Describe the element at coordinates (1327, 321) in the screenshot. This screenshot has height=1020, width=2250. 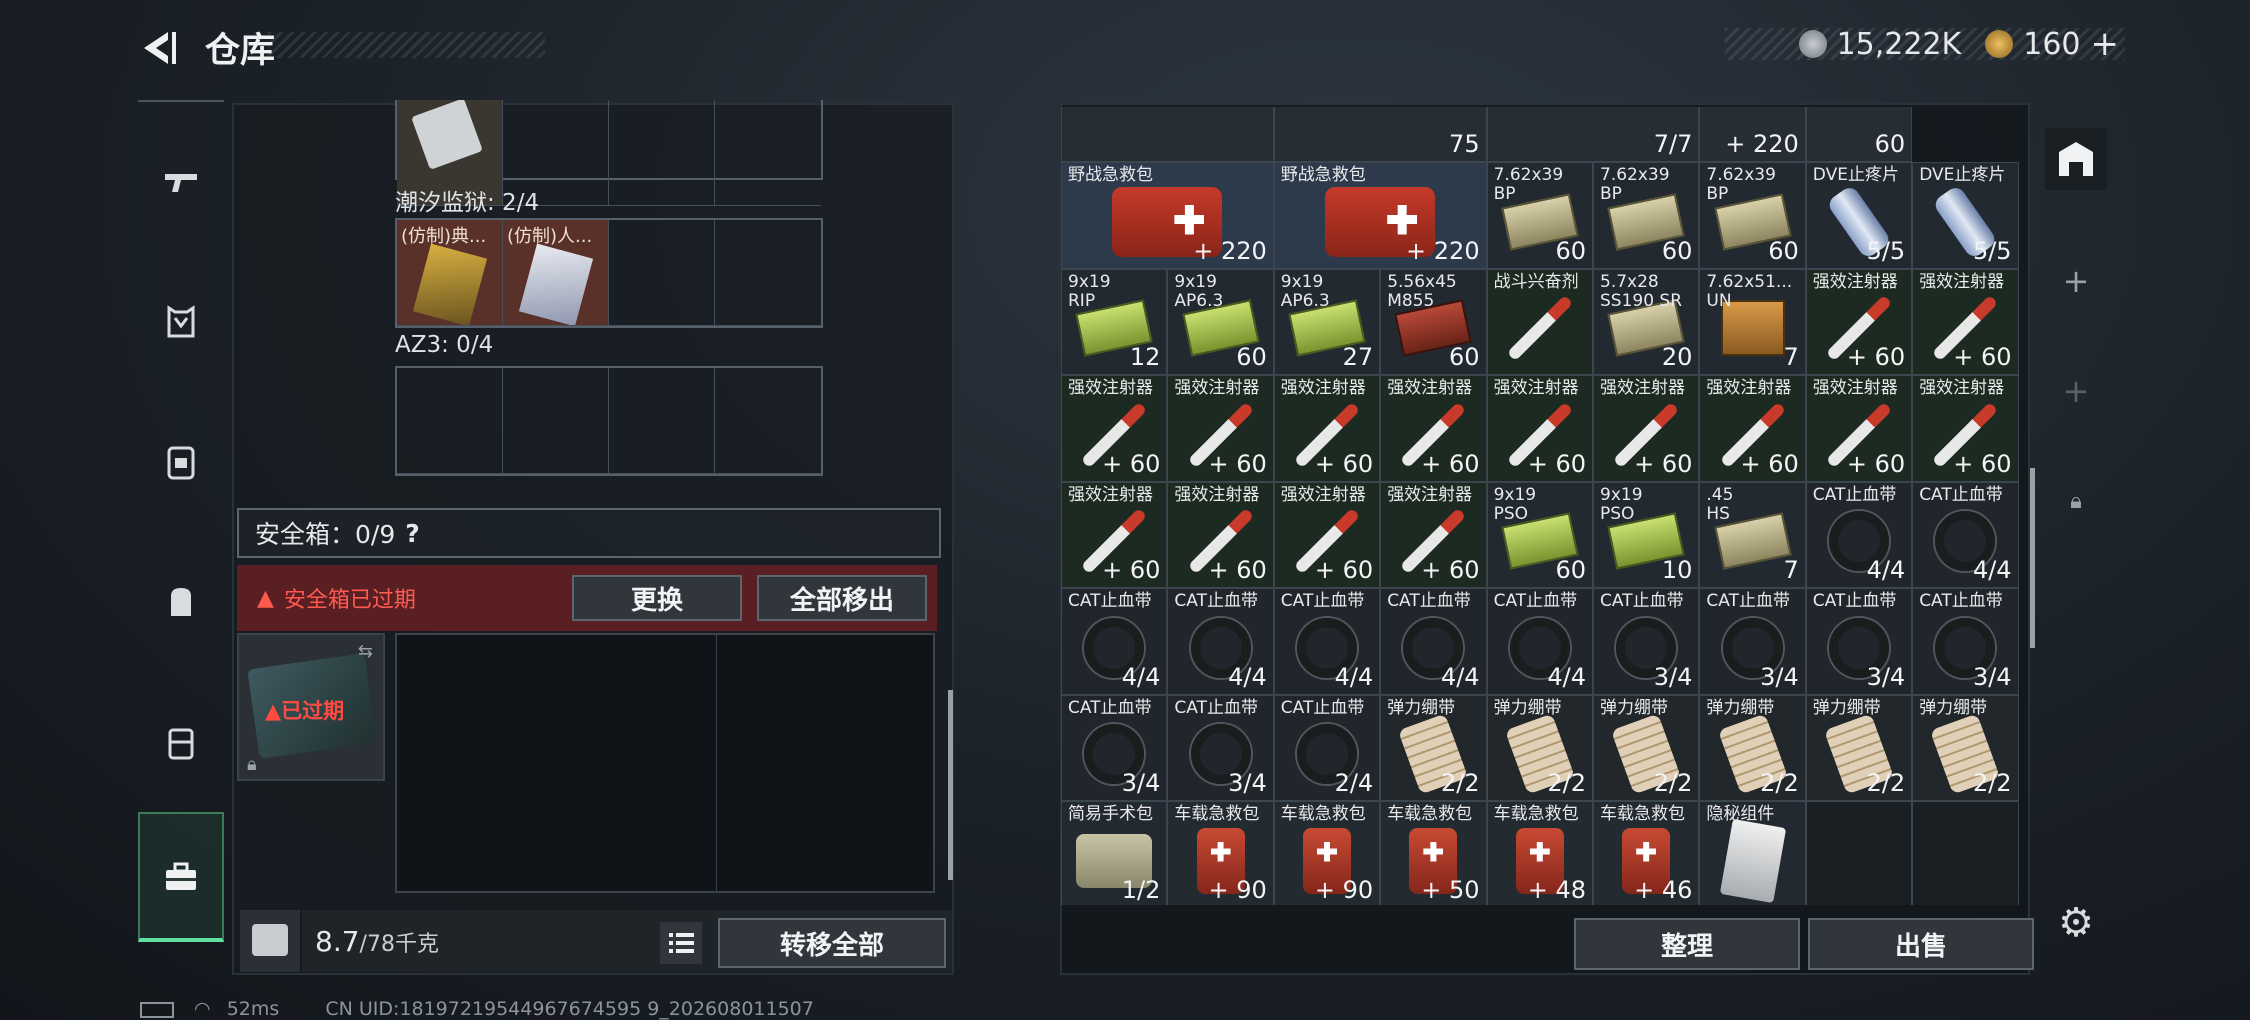
I see `stash-item: 9x19 AP6.3 27` at that location.